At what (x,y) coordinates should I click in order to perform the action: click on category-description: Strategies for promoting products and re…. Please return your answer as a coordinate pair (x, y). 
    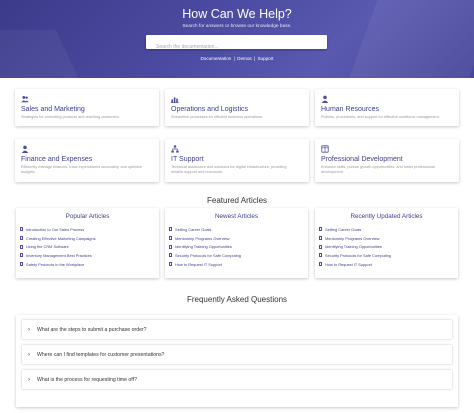
    Looking at the image, I should click on (70, 117).